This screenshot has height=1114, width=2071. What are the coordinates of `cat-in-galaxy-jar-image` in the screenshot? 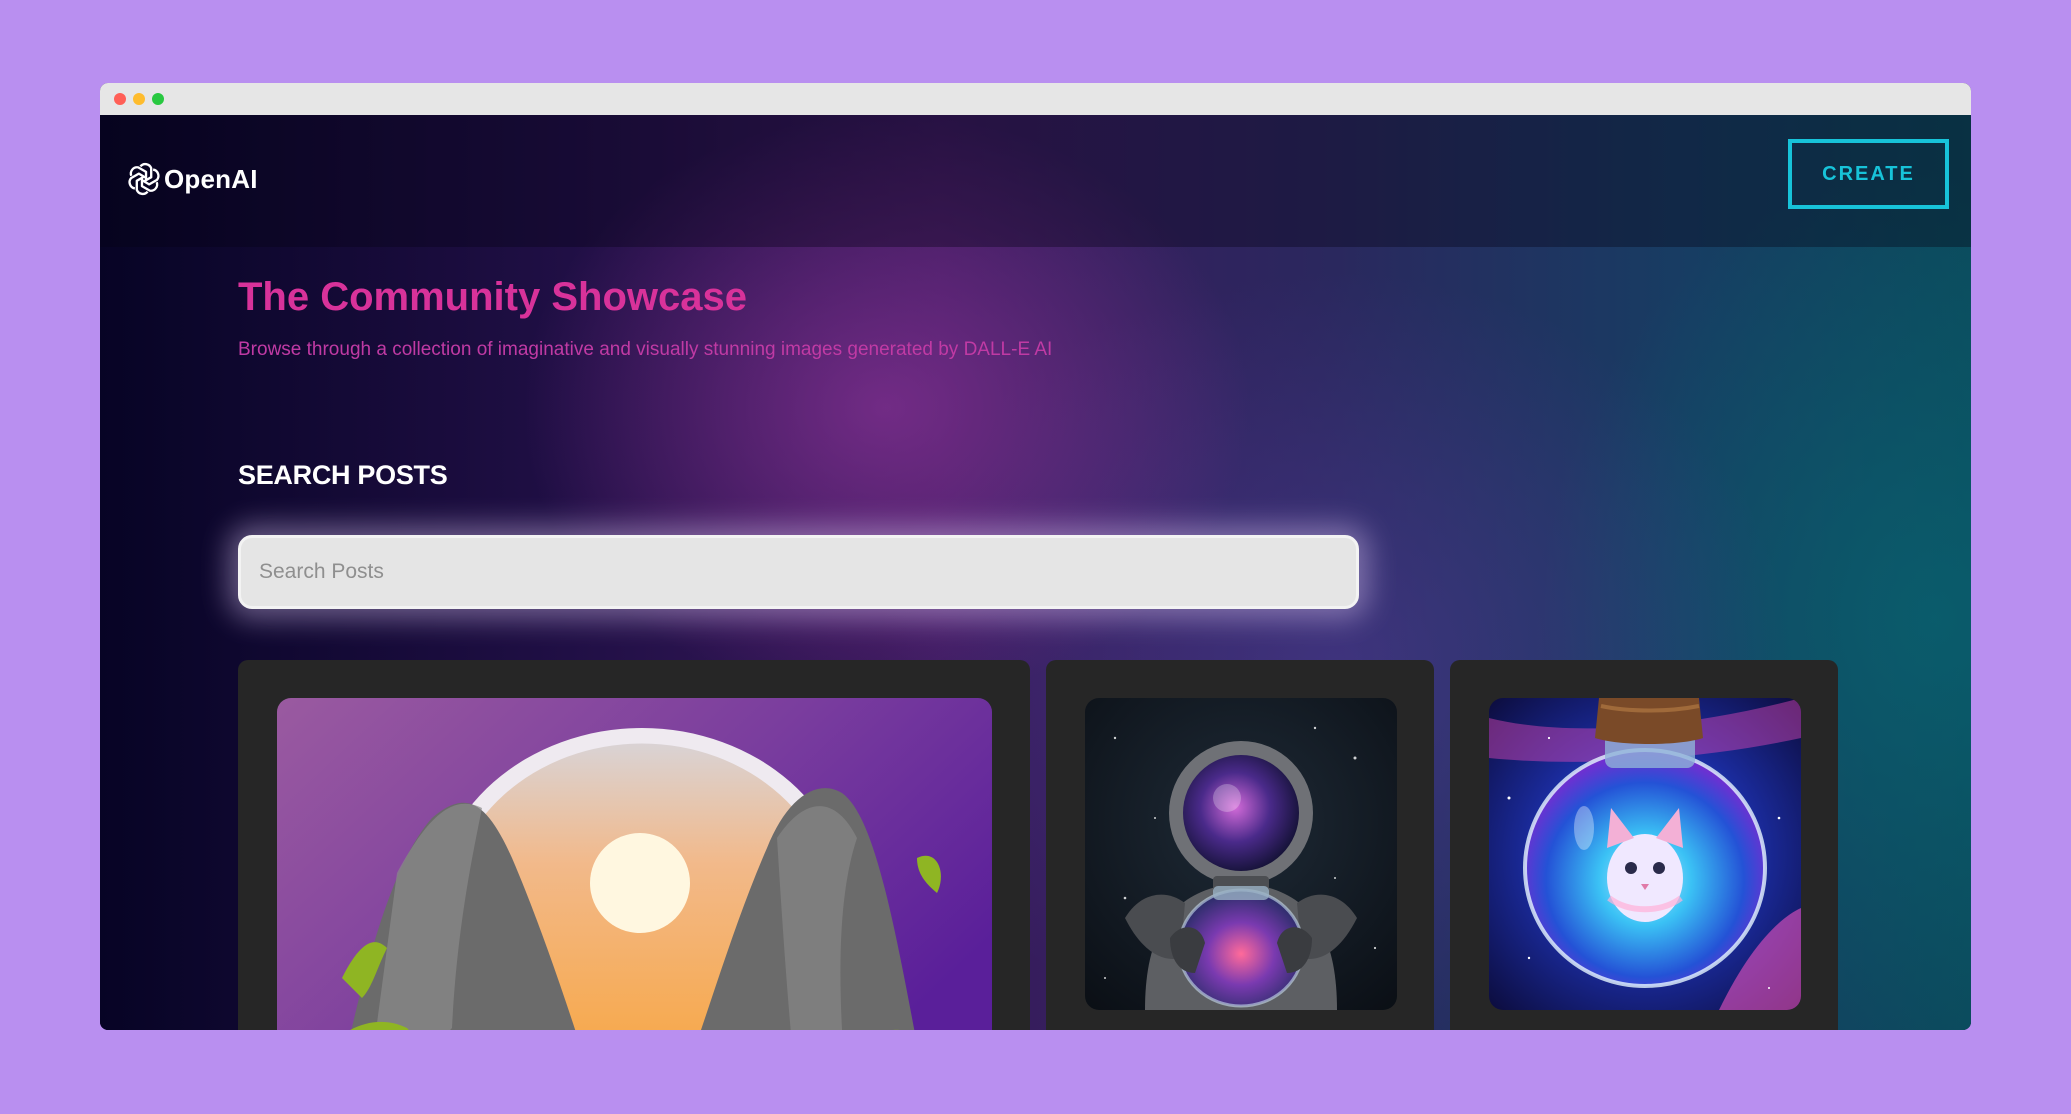 It's located at (1645, 854).